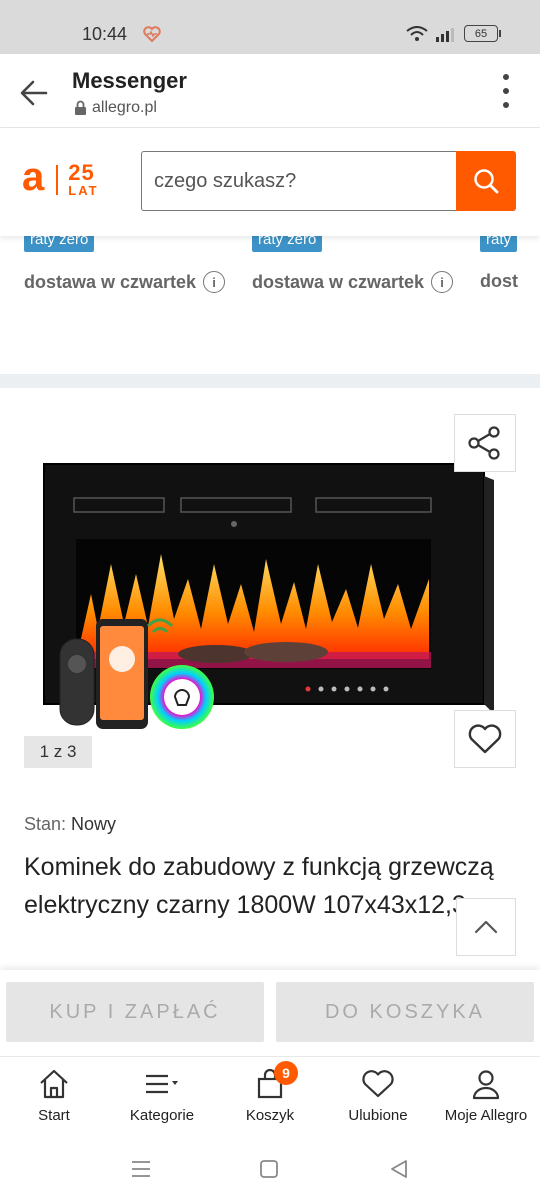 The width and height of the screenshot is (540, 1200). I want to click on browser-title: Messenger, so click(129, 80).